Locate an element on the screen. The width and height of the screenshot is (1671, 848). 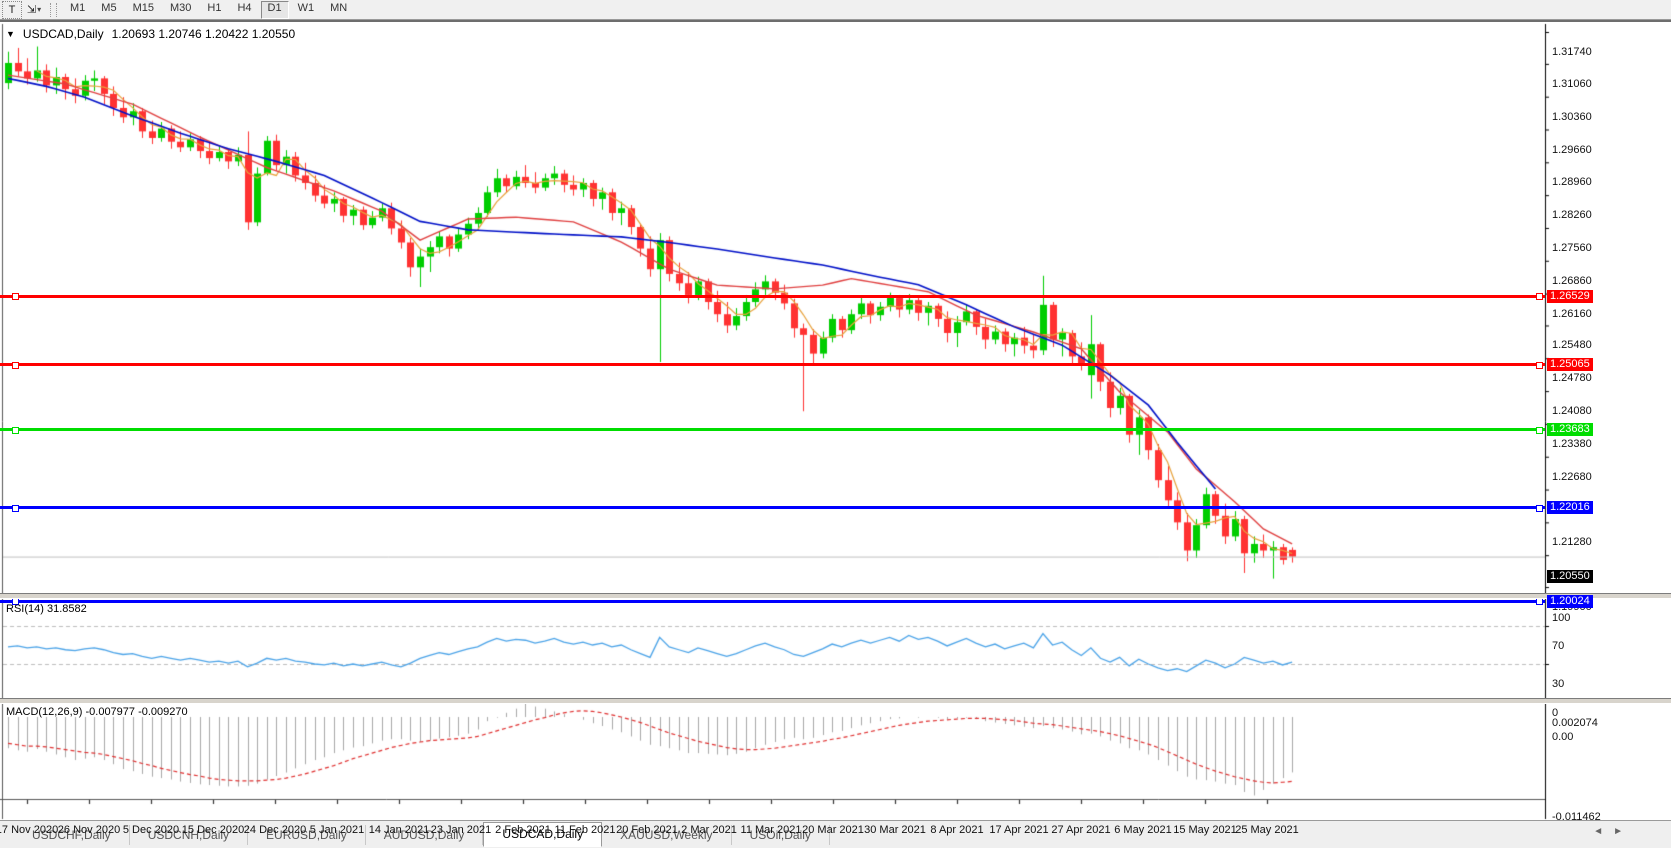
macd-axis-zero: 0.00 is located at coordinates (1563, 737).